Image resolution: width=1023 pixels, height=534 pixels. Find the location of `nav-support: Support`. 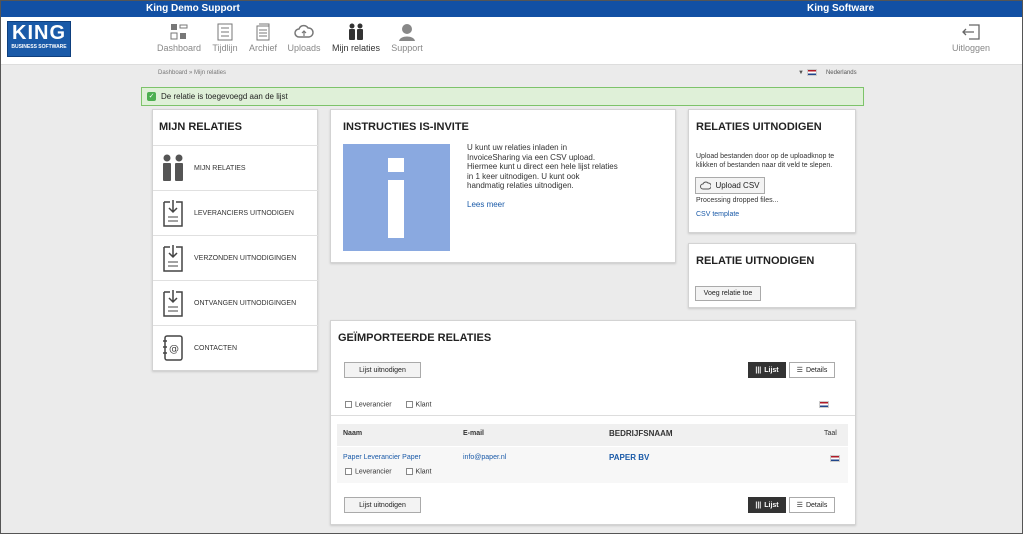

nav-support: Support is located at coordinates (407, 37).